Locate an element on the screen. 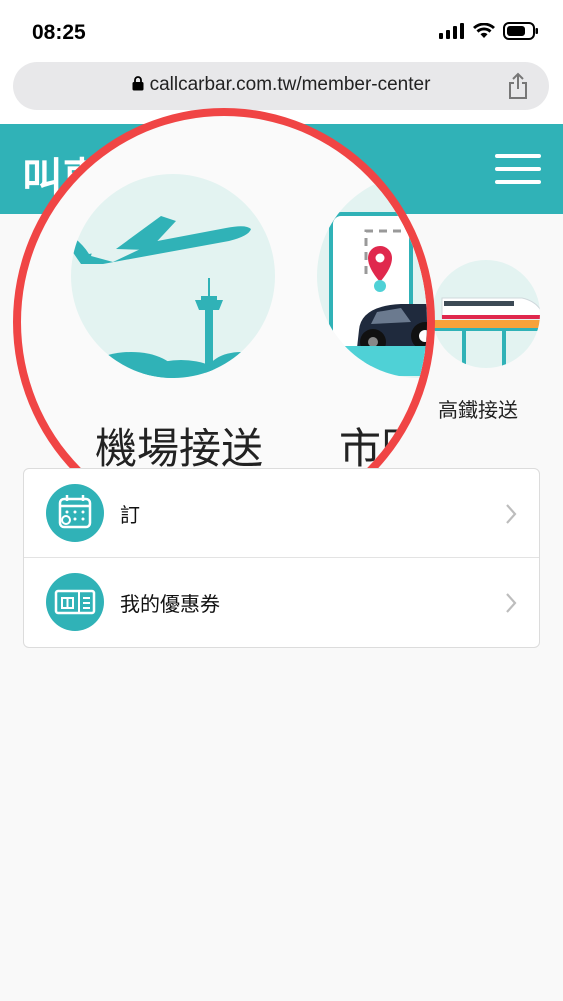 This screenshot has height=1001, width=563. status-time: 08:25 is located at coordinates (59, 32).